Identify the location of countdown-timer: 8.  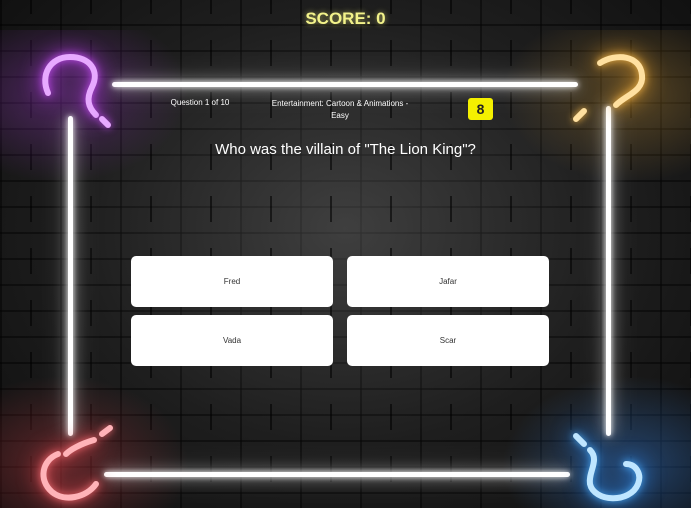
(480, 109).